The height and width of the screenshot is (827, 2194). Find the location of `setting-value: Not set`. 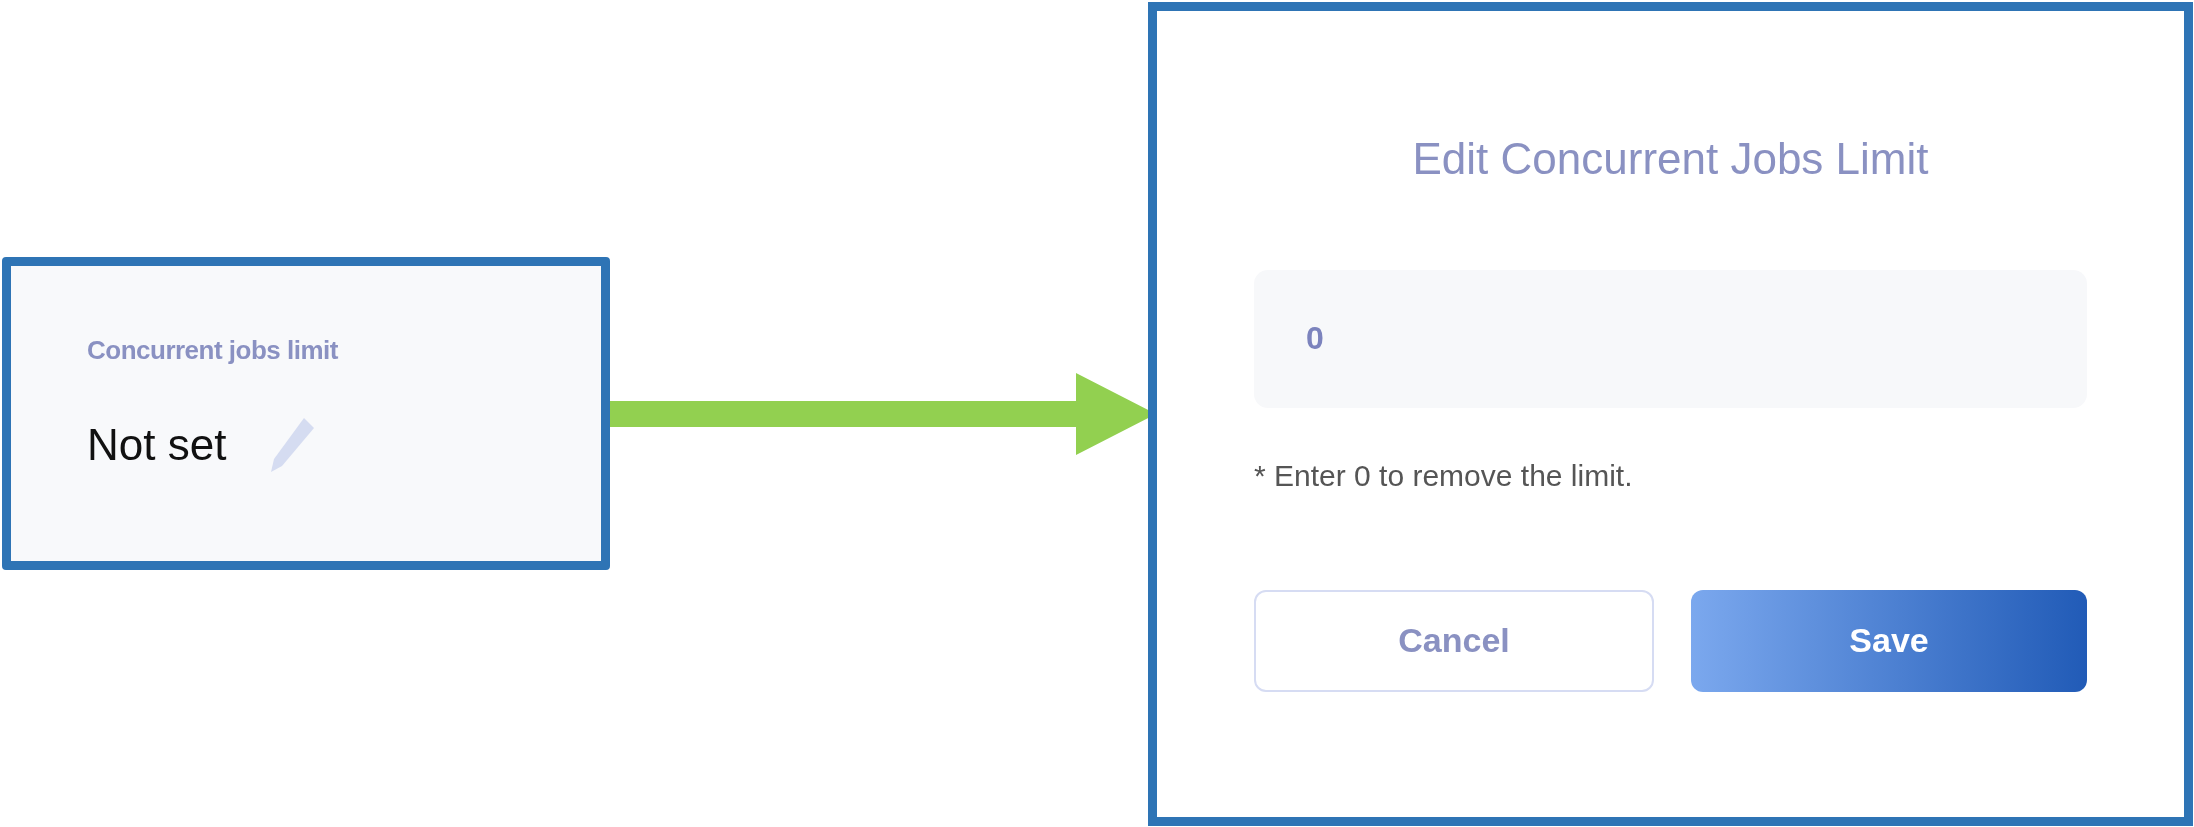

setting-value: Not set is located at coordinates (157, 445).